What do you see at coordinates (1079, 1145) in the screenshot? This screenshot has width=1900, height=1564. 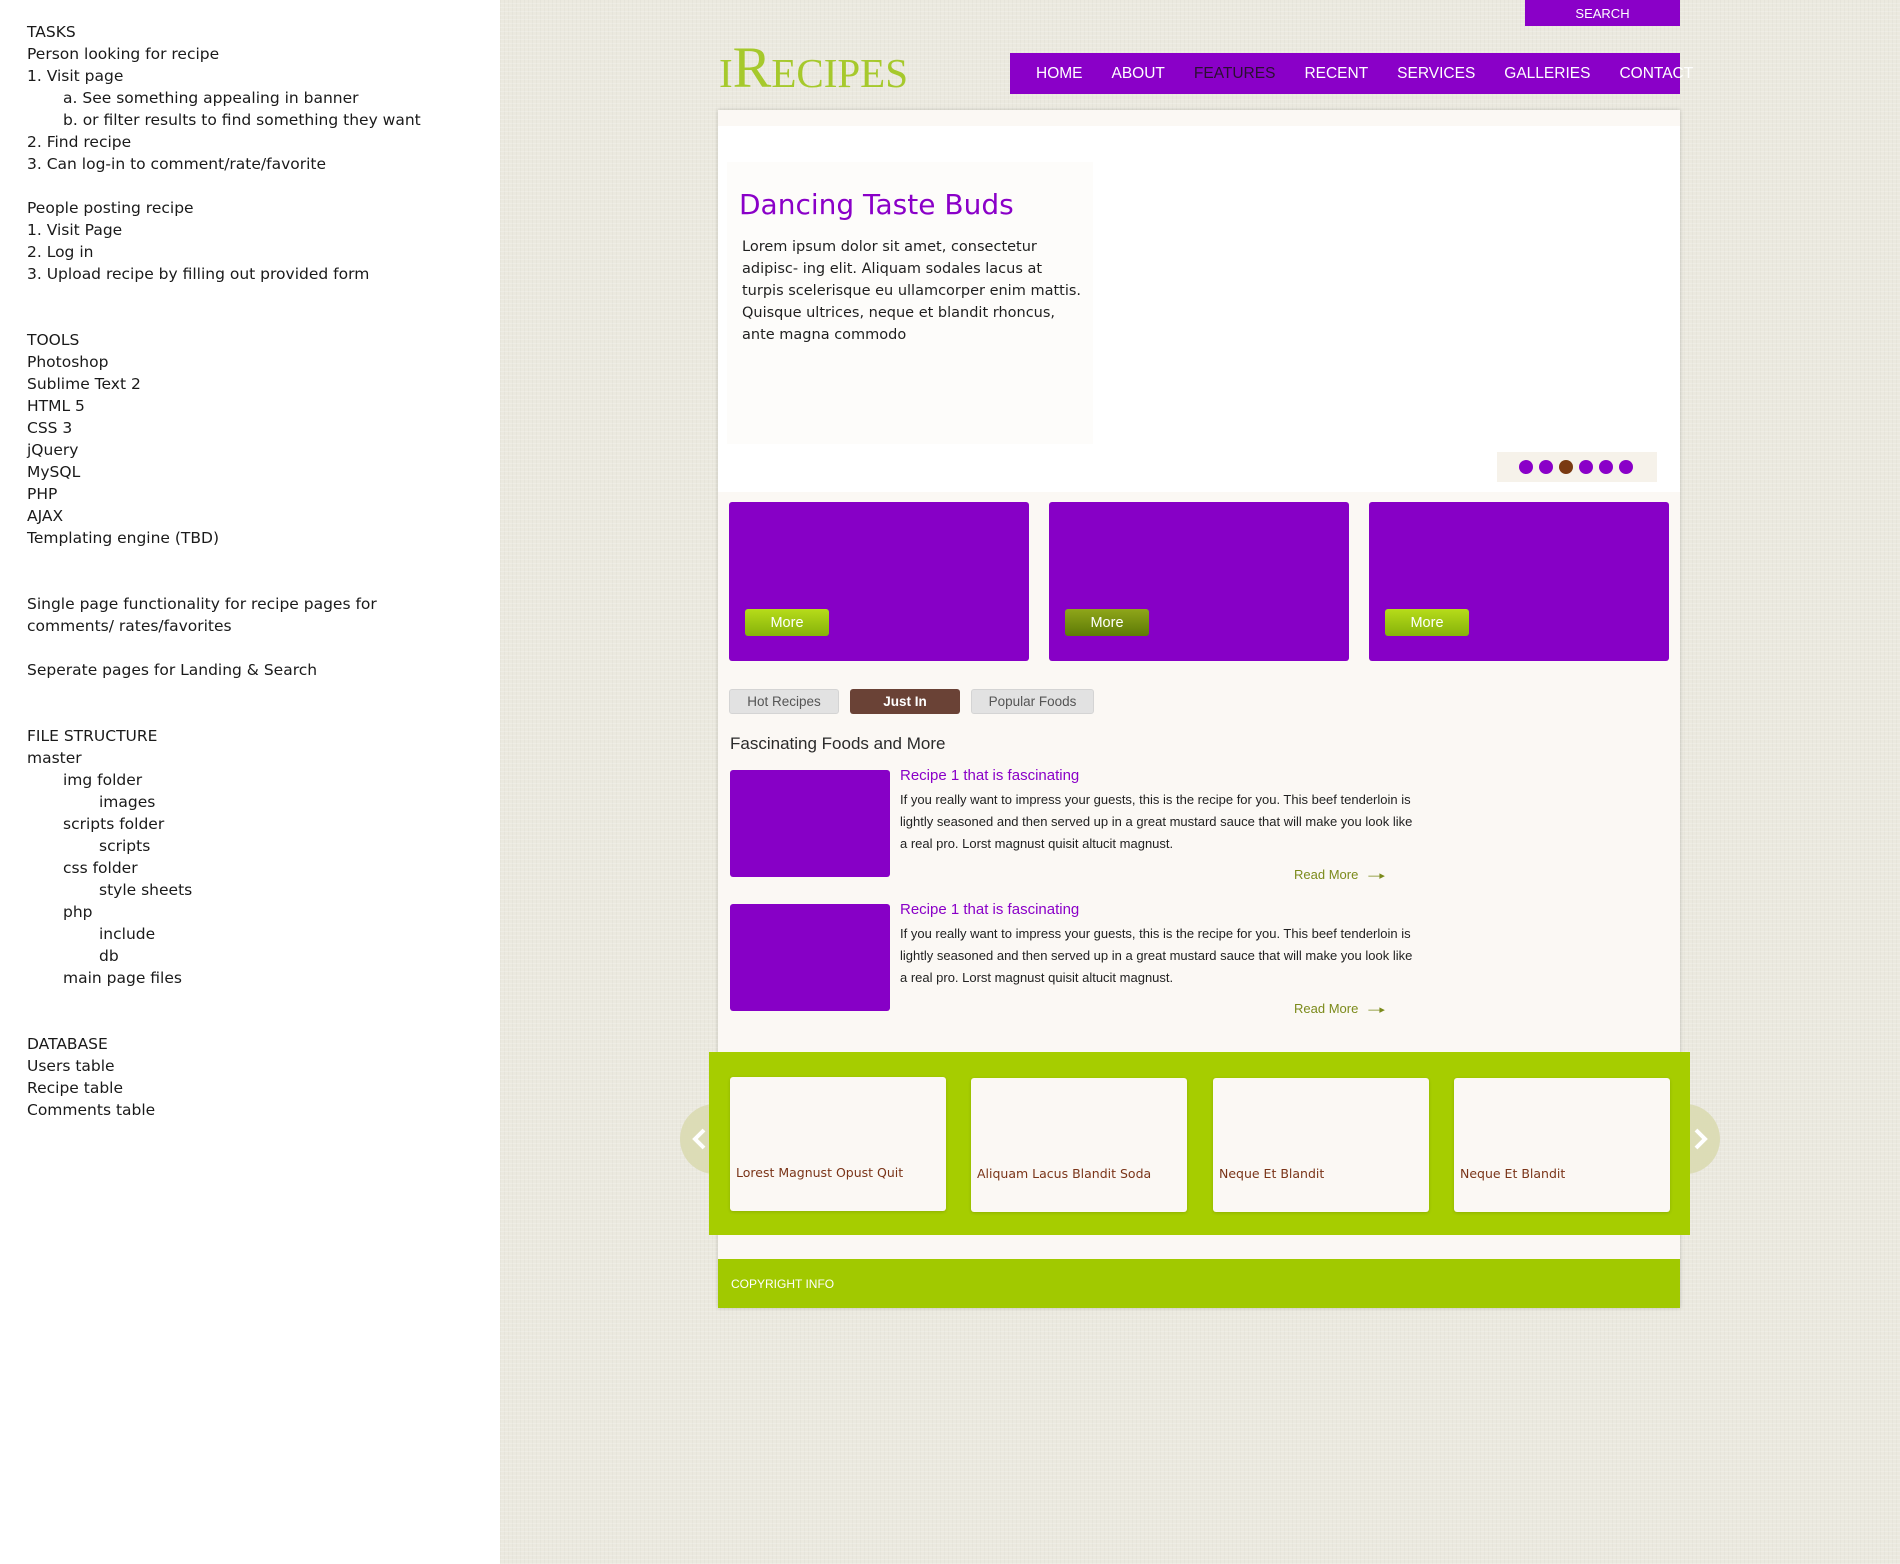 I see `carousel-card: Aliquam Lacus Blandit Soda` at bounding box center [1079, 1145].